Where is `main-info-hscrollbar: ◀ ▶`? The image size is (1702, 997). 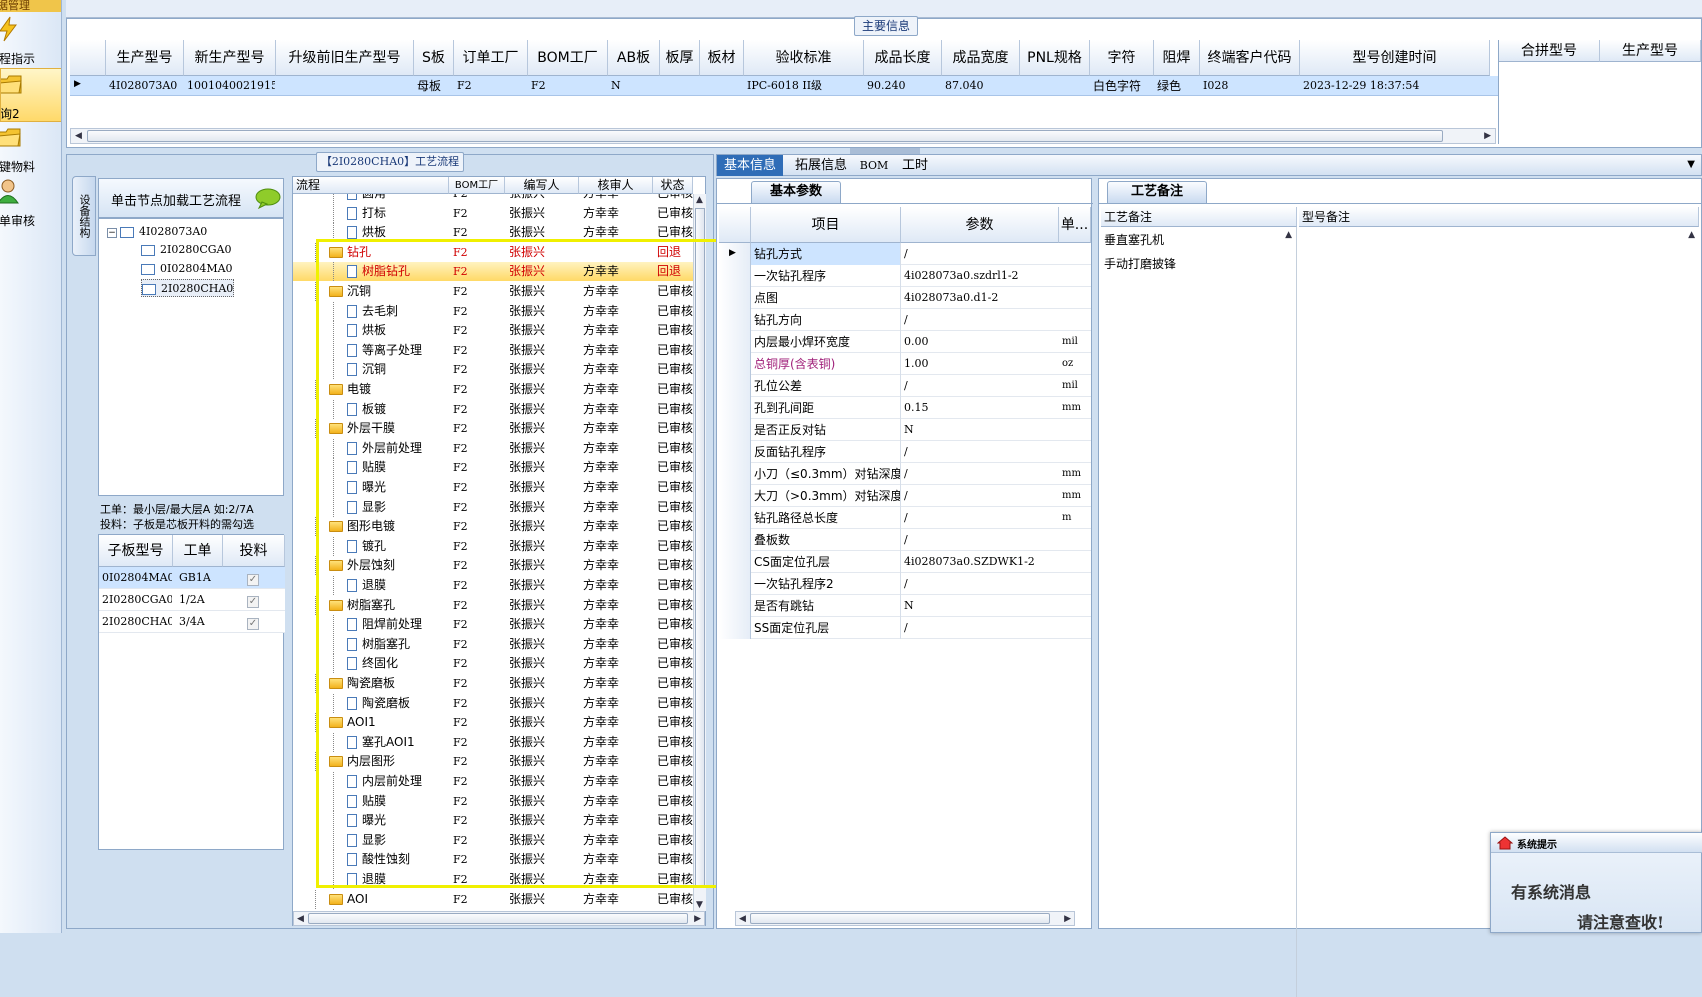 main-info-hscrollbar: ◀ ▶ is located at coordinates (783, 136).